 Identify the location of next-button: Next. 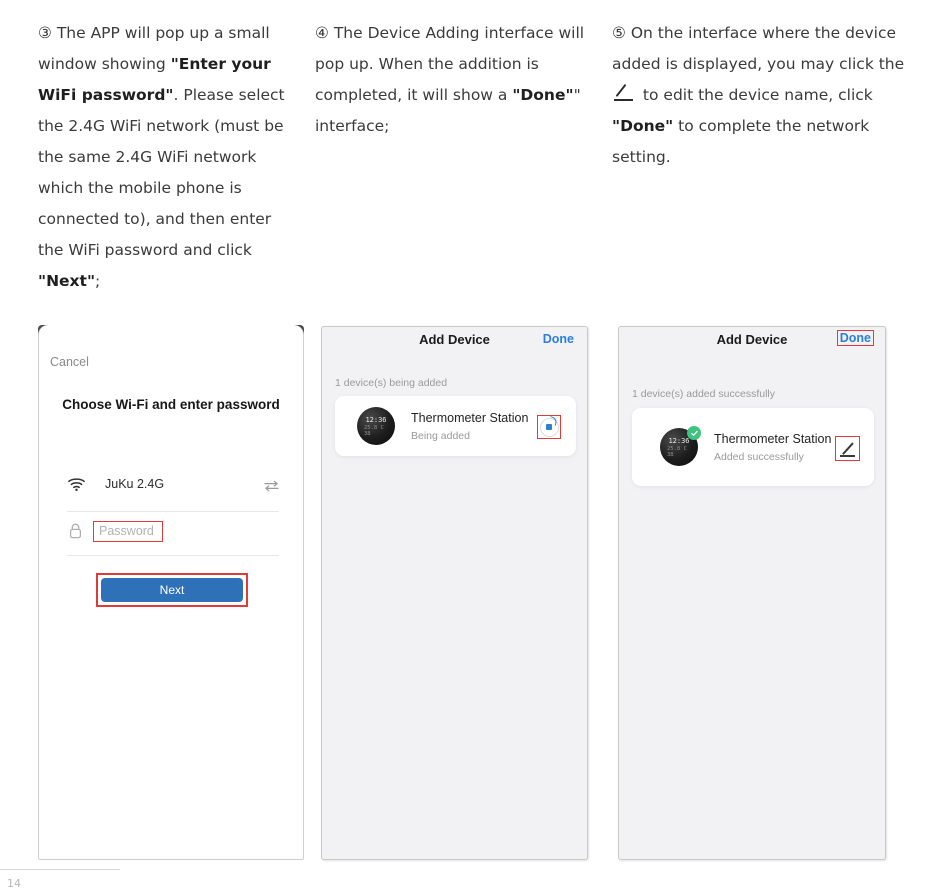
(172, 590).